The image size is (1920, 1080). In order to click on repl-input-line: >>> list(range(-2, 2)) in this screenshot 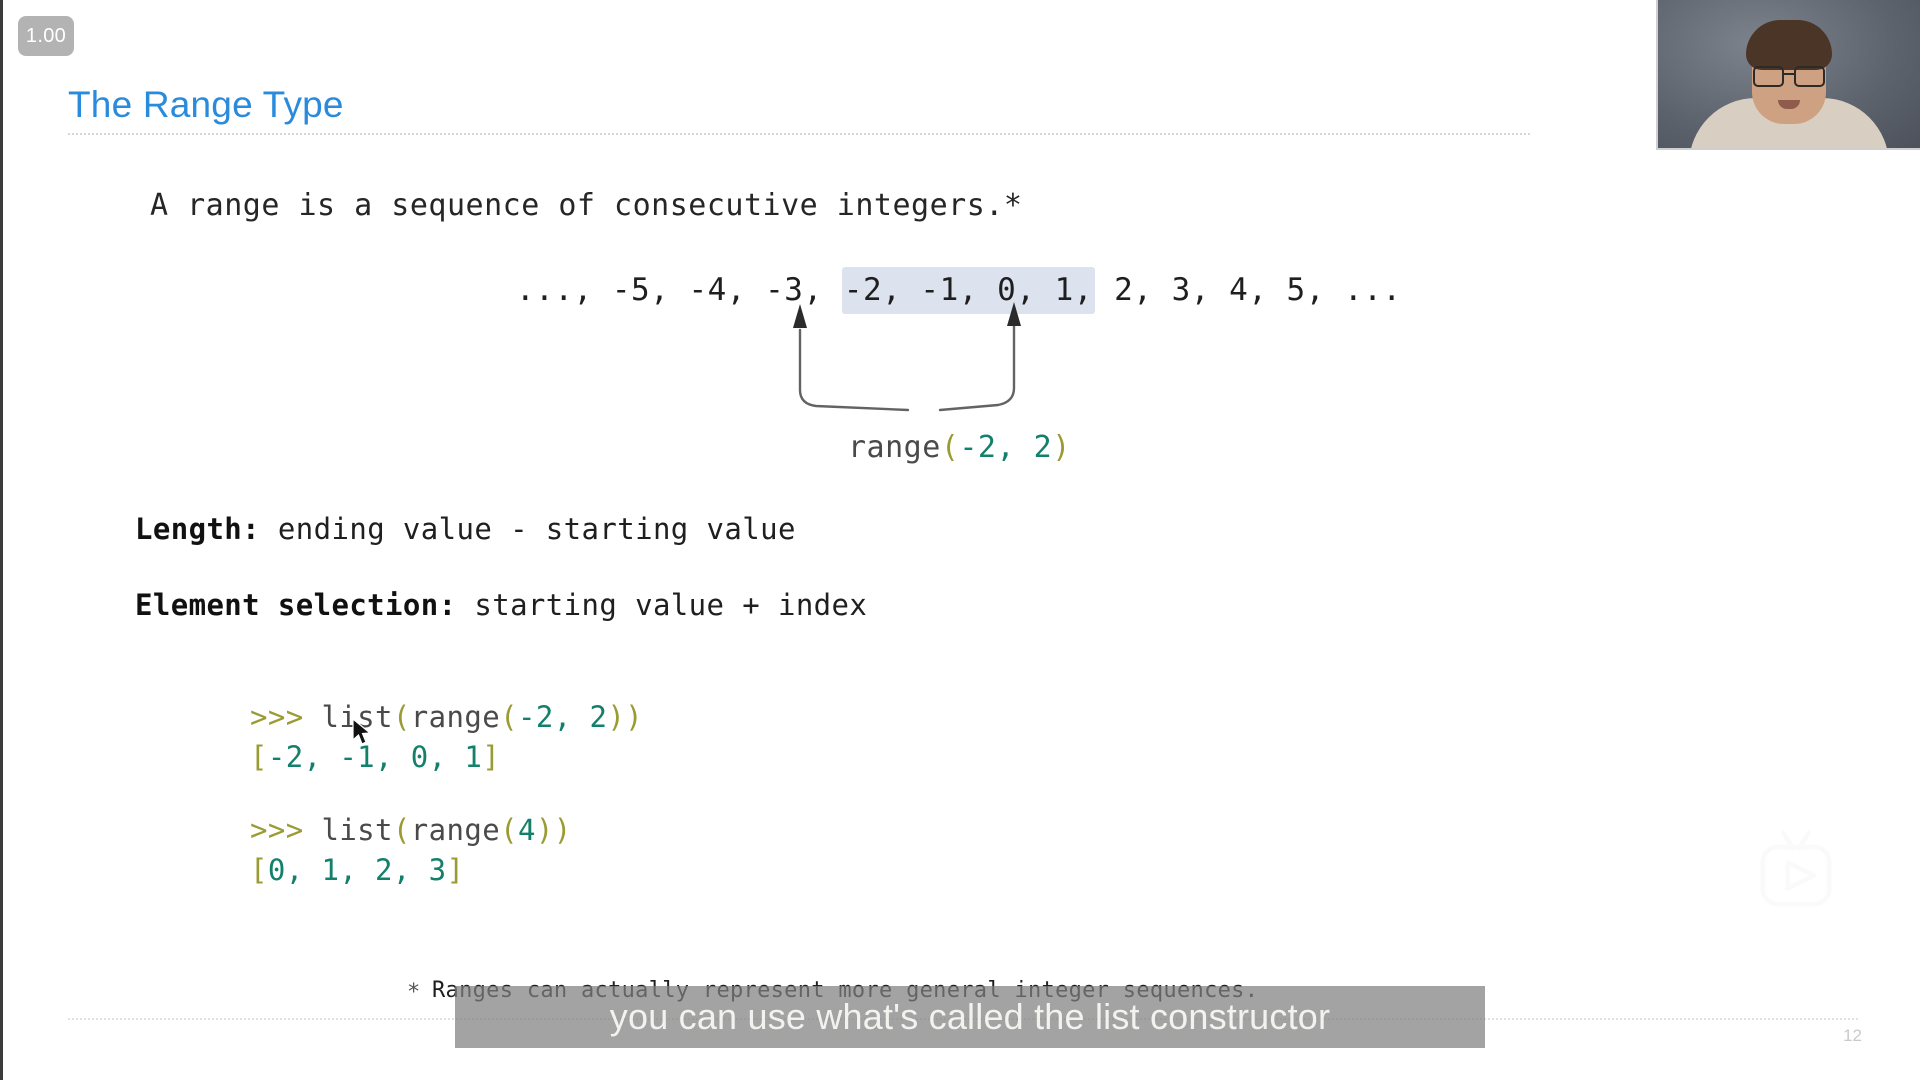, I will do `click(446, 717)`.